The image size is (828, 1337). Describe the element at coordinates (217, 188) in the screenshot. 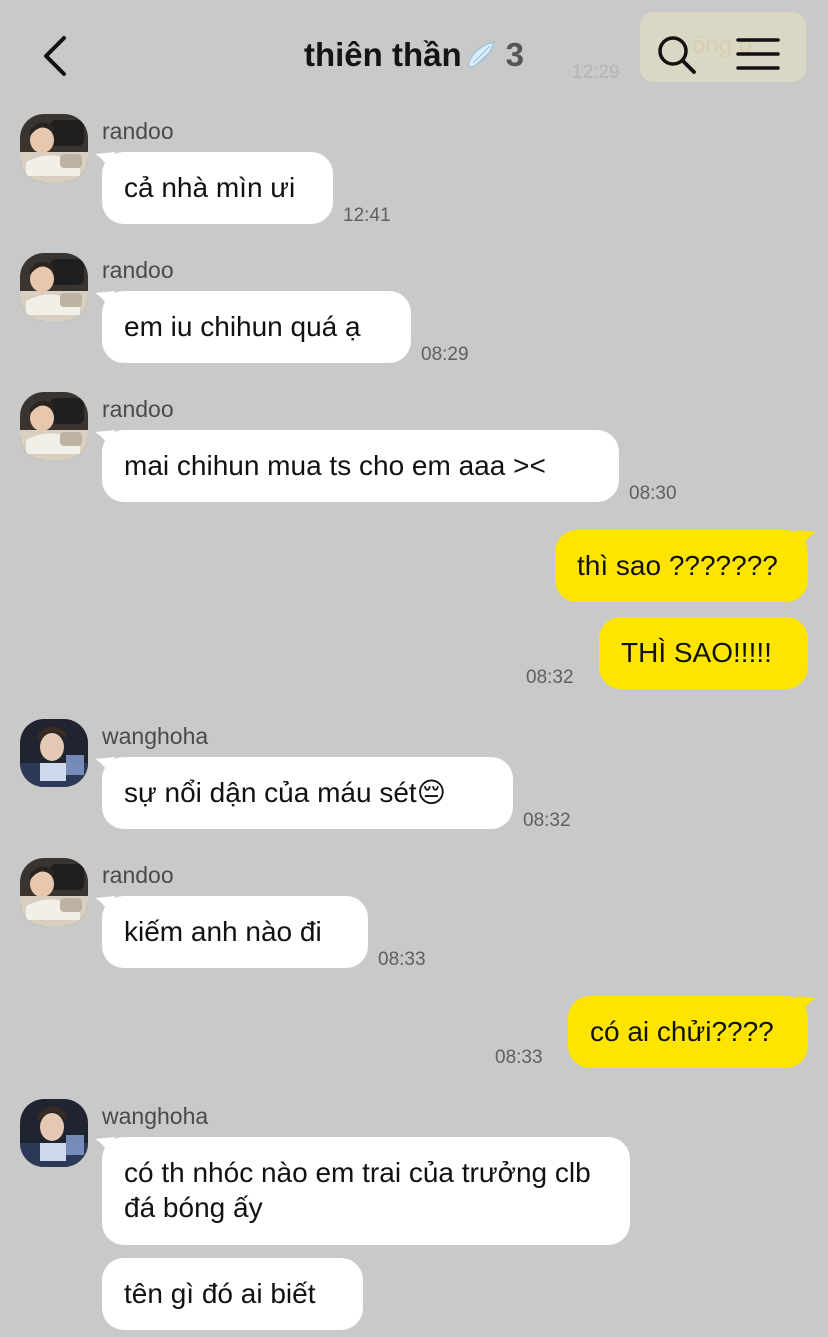

I see `message-bubble: cả nhà mìn ưi` at that location.